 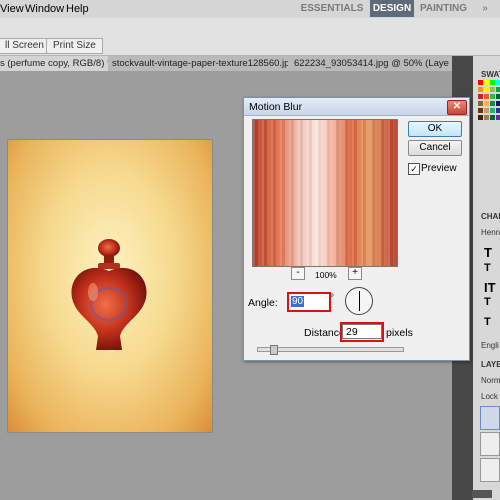 What do you see at coordinates (356, 107) in the screenshot?
I see `dialog-titlebar: Motion Blur ✕` at bounding box center [356, 107].